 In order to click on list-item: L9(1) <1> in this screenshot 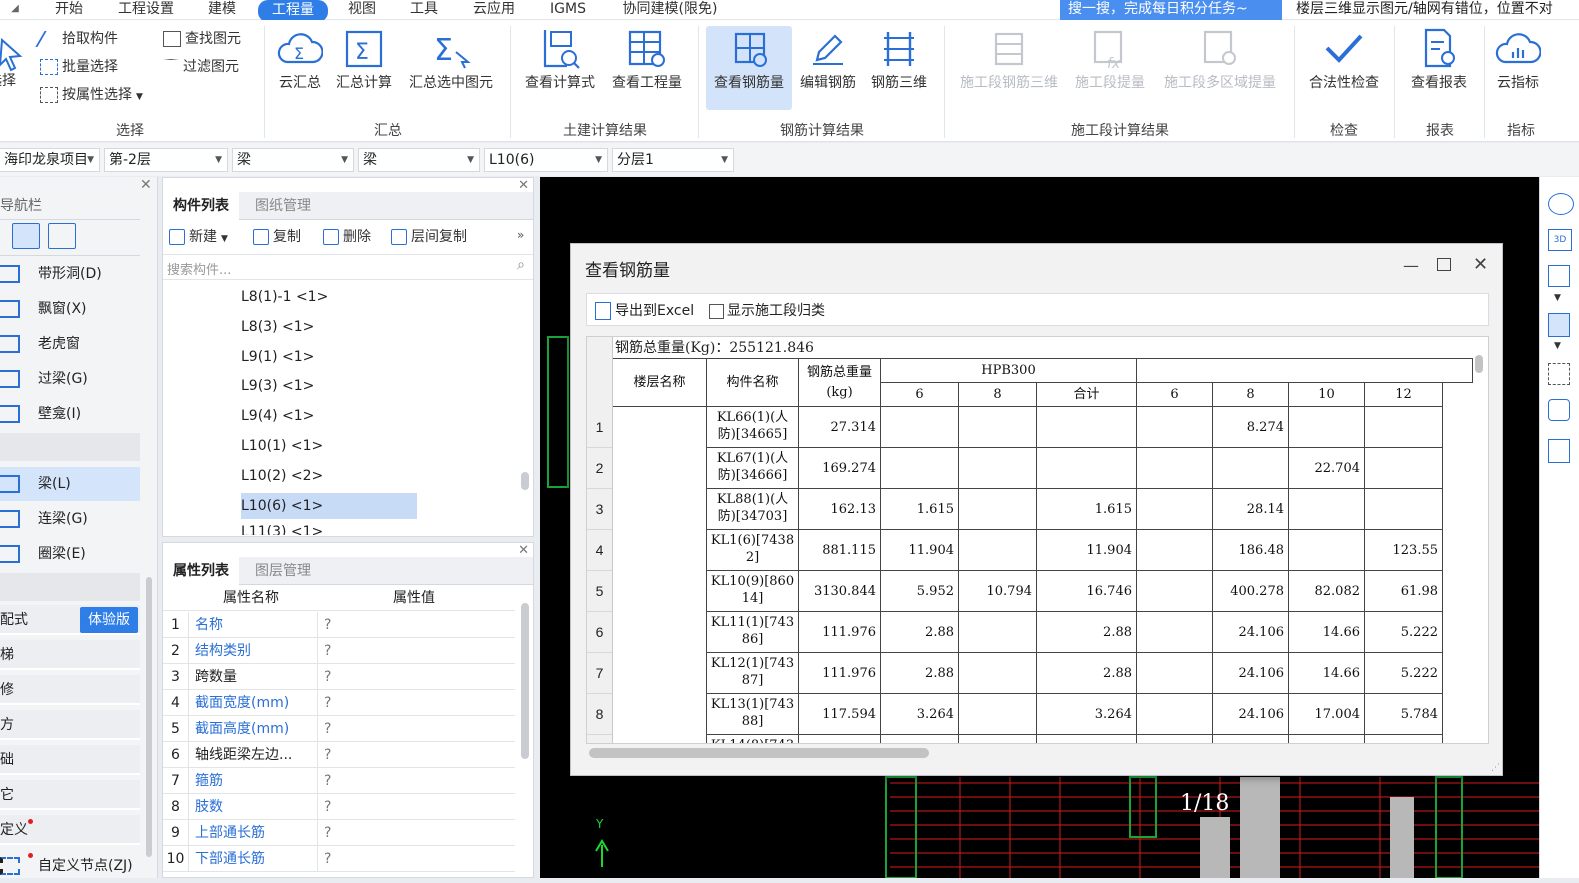, I will do `click(277, 357)`.